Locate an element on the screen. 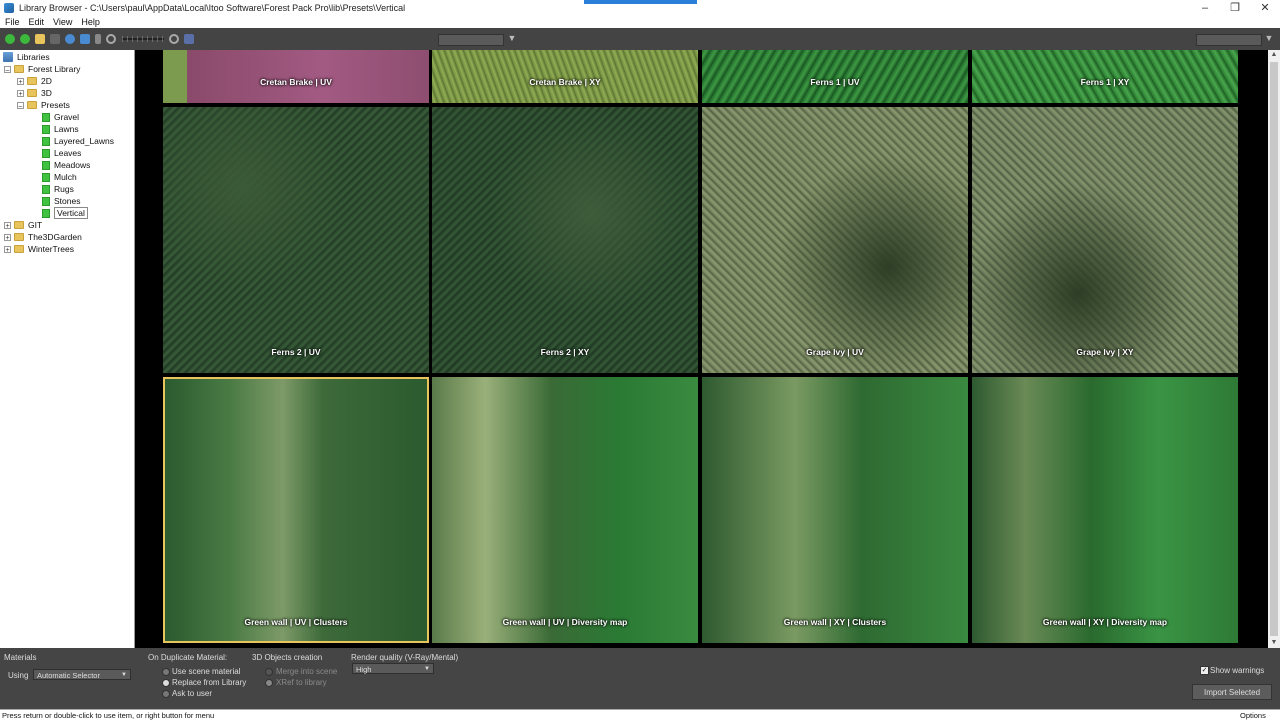 The height and width of the screenshot is (721, 1280). preset-tile: Green wall | XY | Diversity map is located at coordinates (1105, 510).